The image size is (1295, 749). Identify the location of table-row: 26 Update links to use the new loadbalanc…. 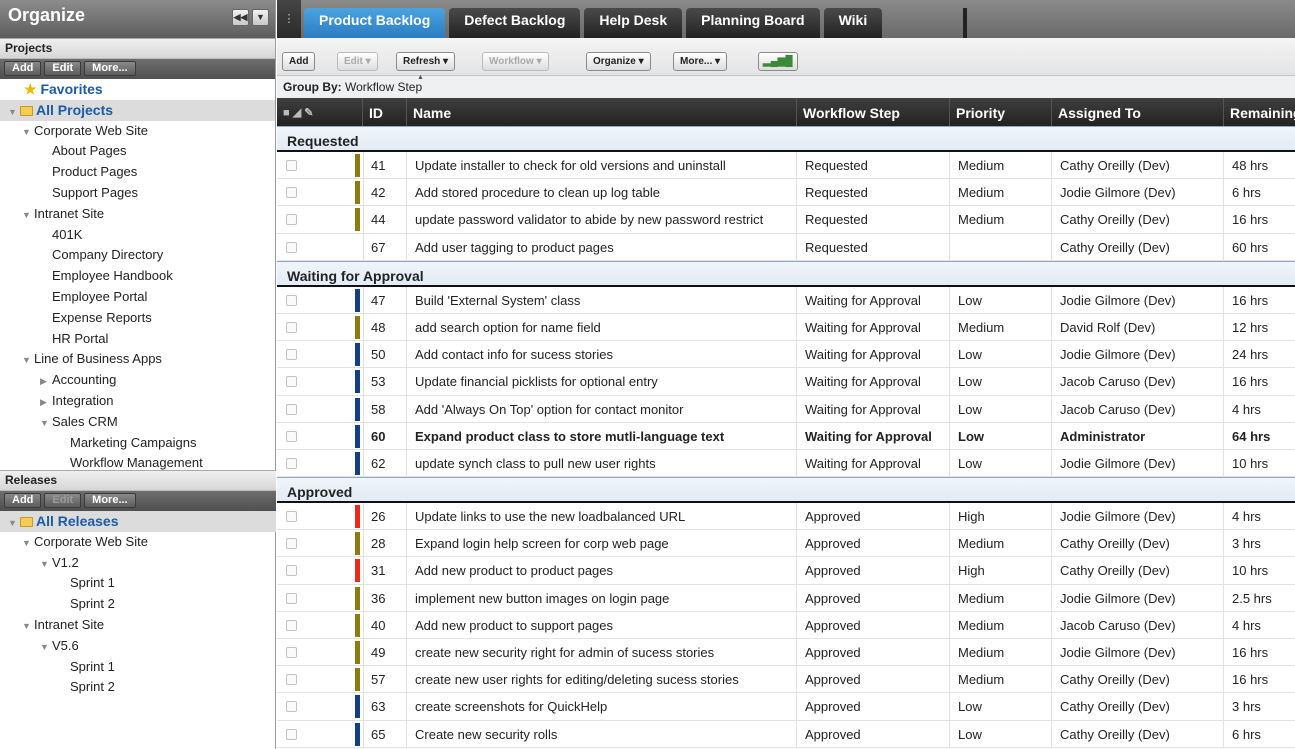
(786, 517).